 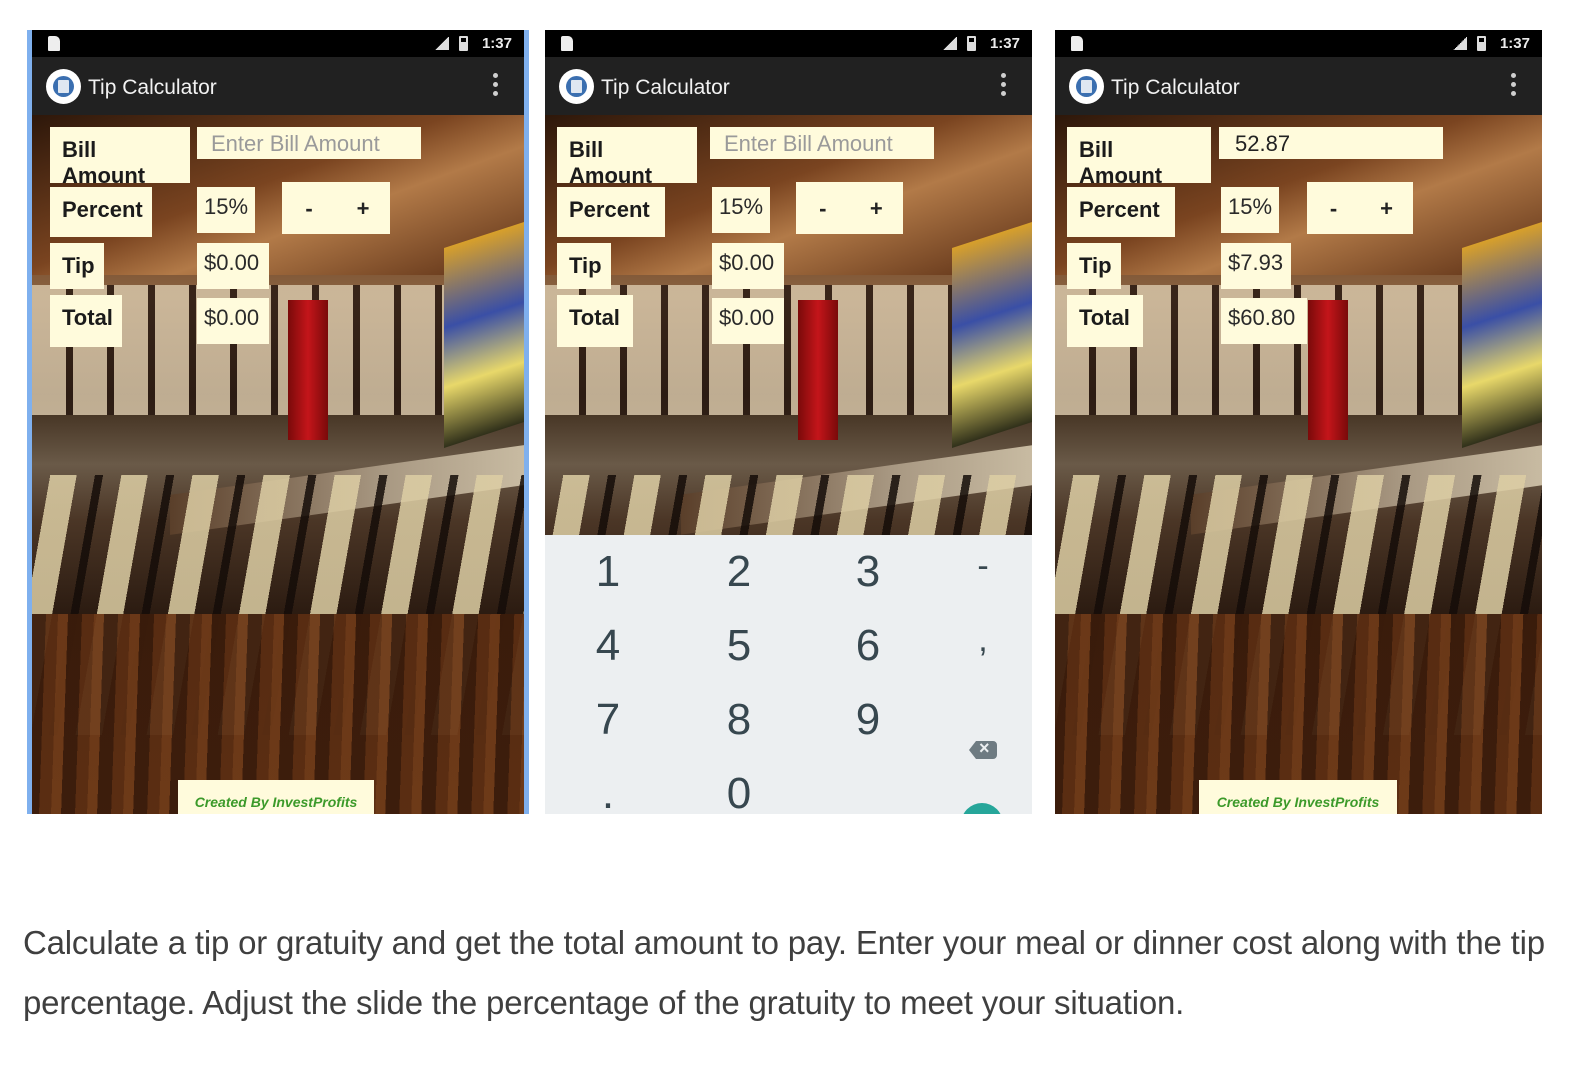 I want to click on key-minus: -, so click(x=983, y=566).